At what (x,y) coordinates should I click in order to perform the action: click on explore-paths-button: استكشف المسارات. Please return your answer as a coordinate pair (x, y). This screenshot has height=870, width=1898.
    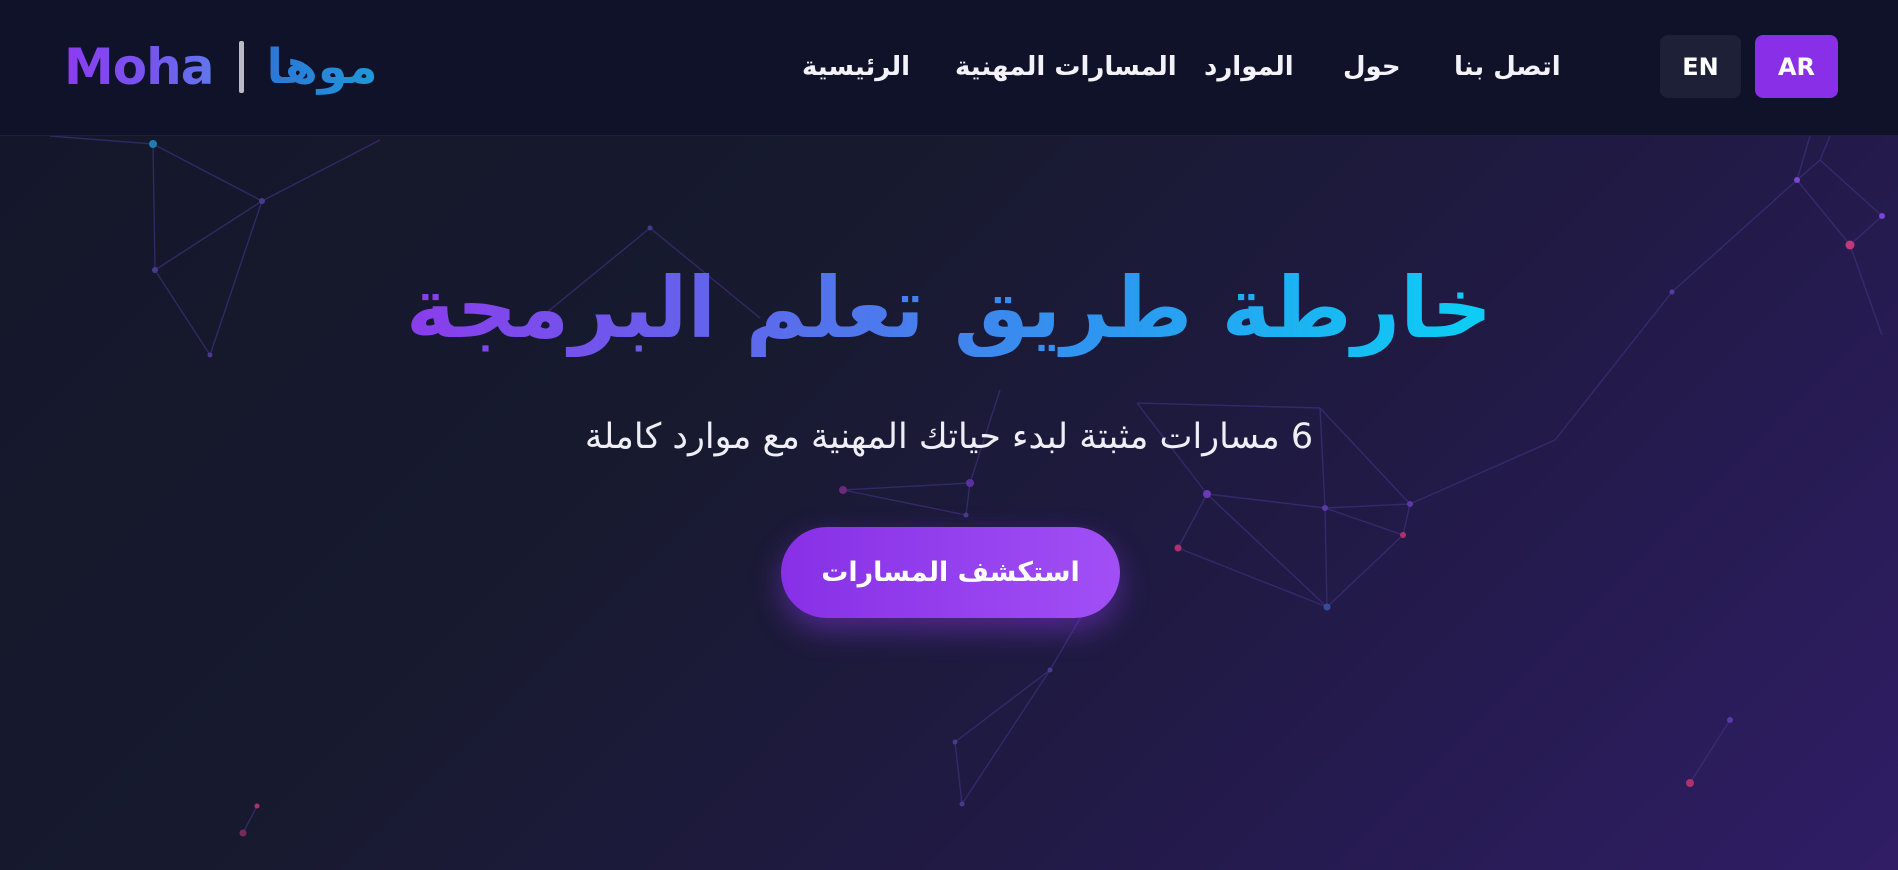
    Looking at the image, I should click on (950, 572).